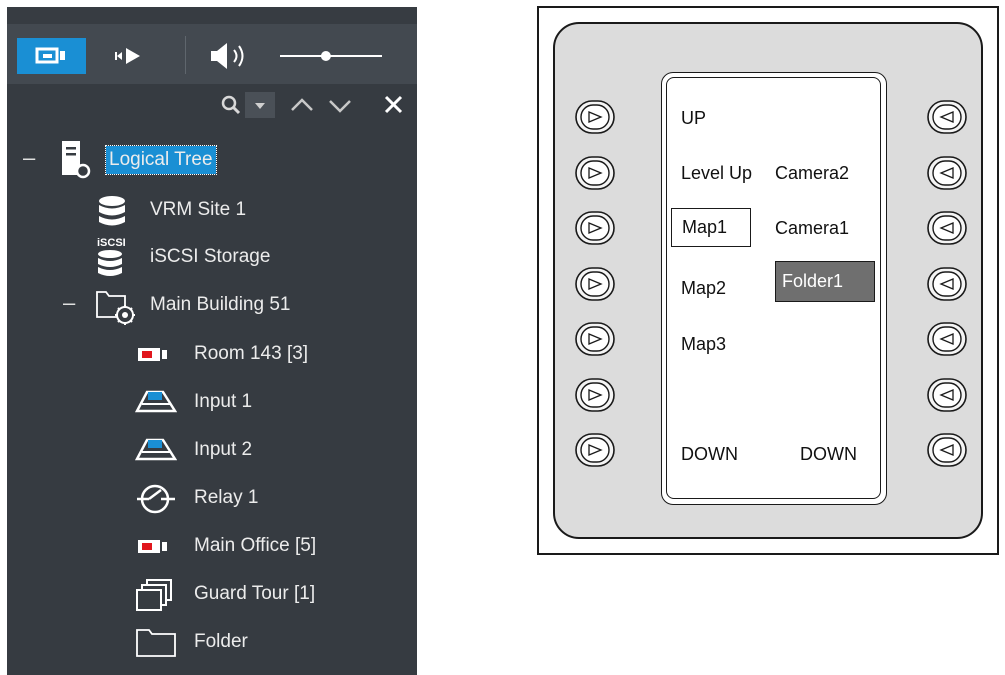 This screenshot has width=1005, height=675. I want to click on volume-button, so click(231, 56).